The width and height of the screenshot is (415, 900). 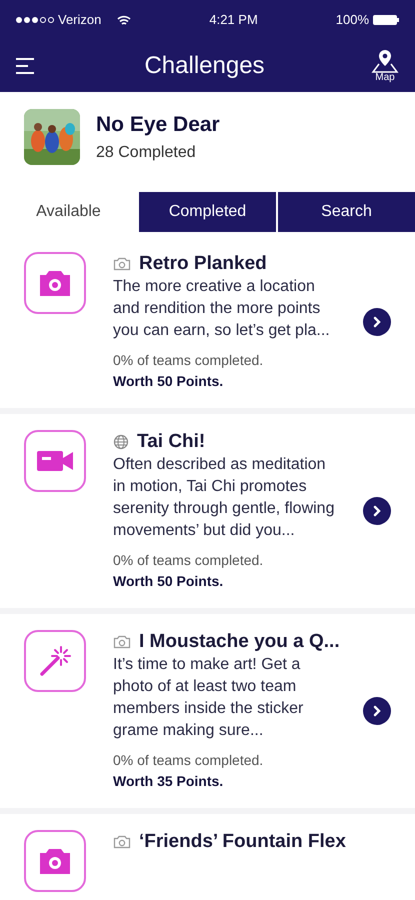 I want to click on wifi-icon, so click(x=124, y=20).